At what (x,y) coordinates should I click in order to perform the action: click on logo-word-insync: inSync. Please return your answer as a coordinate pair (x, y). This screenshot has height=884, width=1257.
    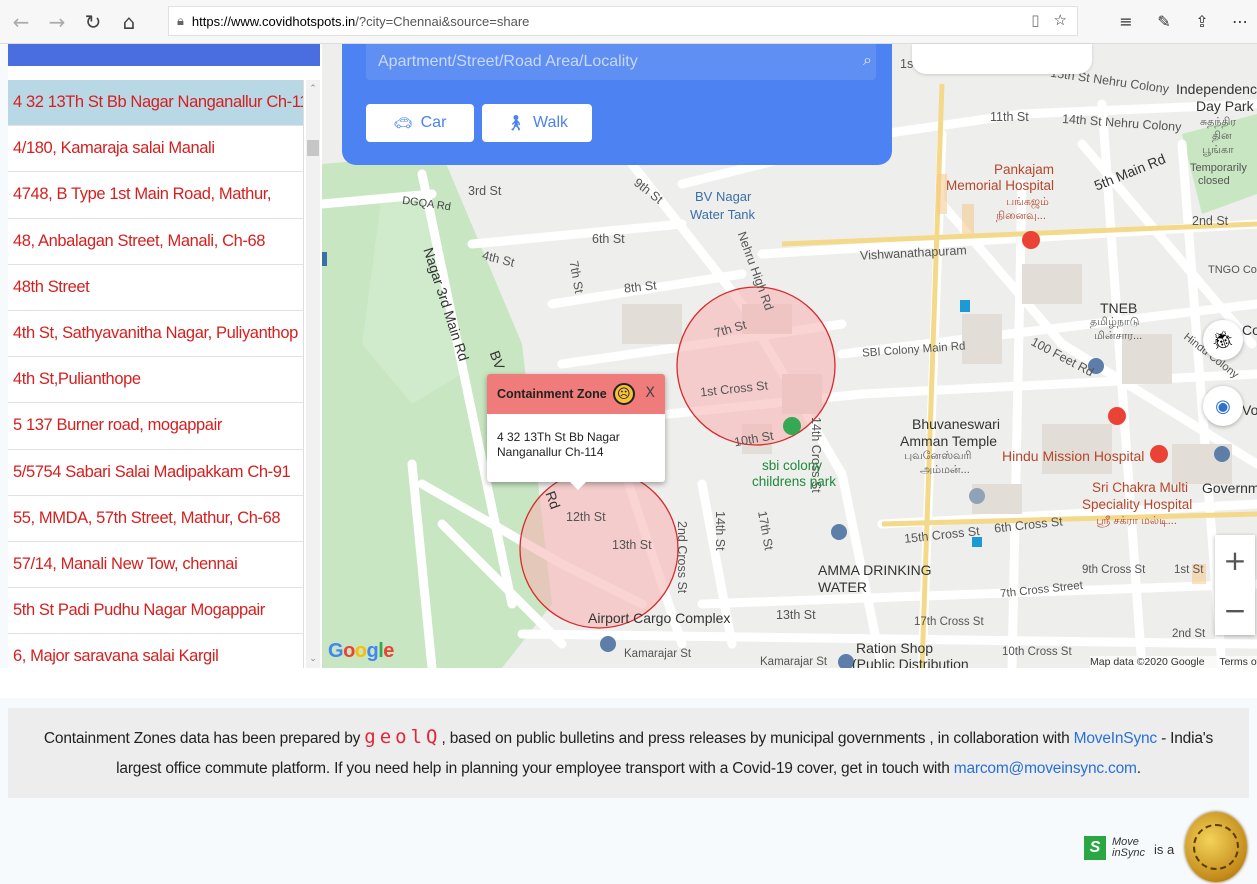
    Looking at the image, I should click on (1129, 853).